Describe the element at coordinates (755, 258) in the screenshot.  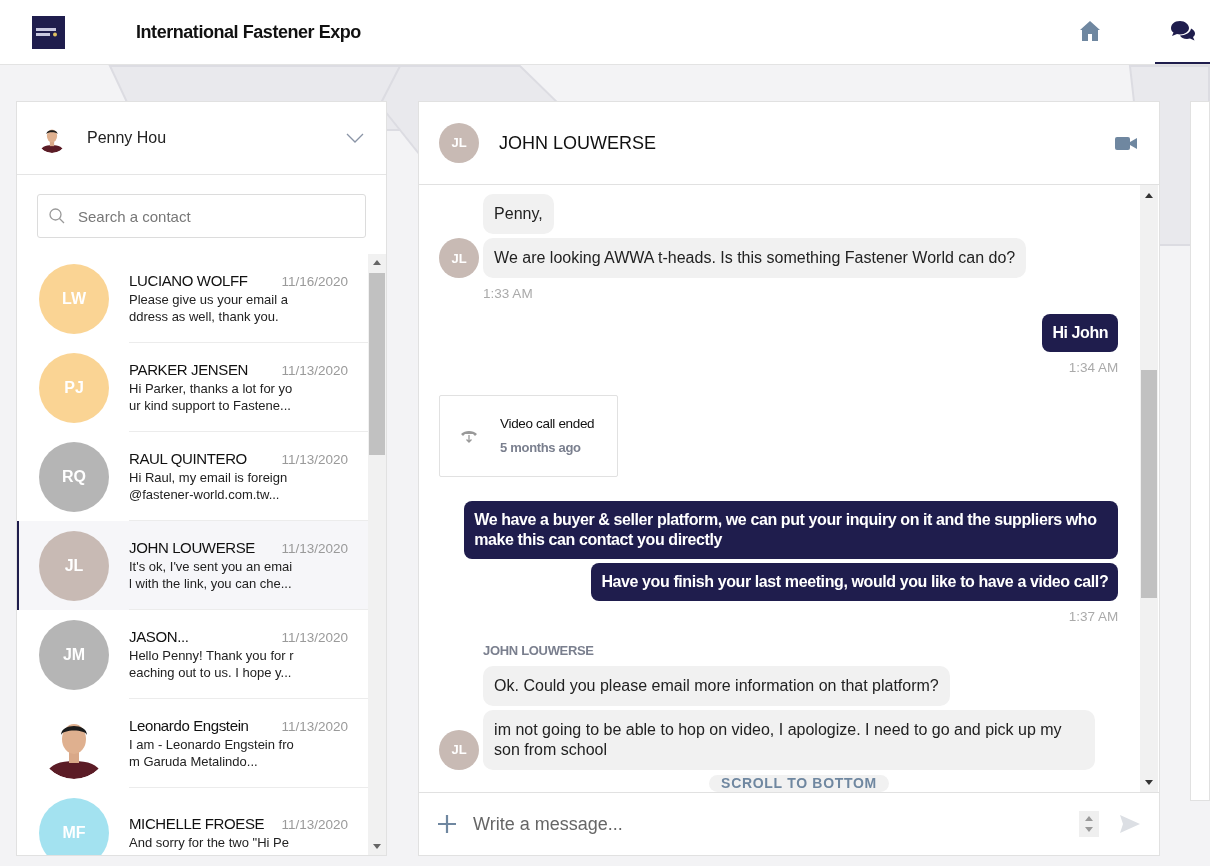
I see `message-bubble: We are looking AWWA t-heads. Is this something Fastener World can do?` at that location.